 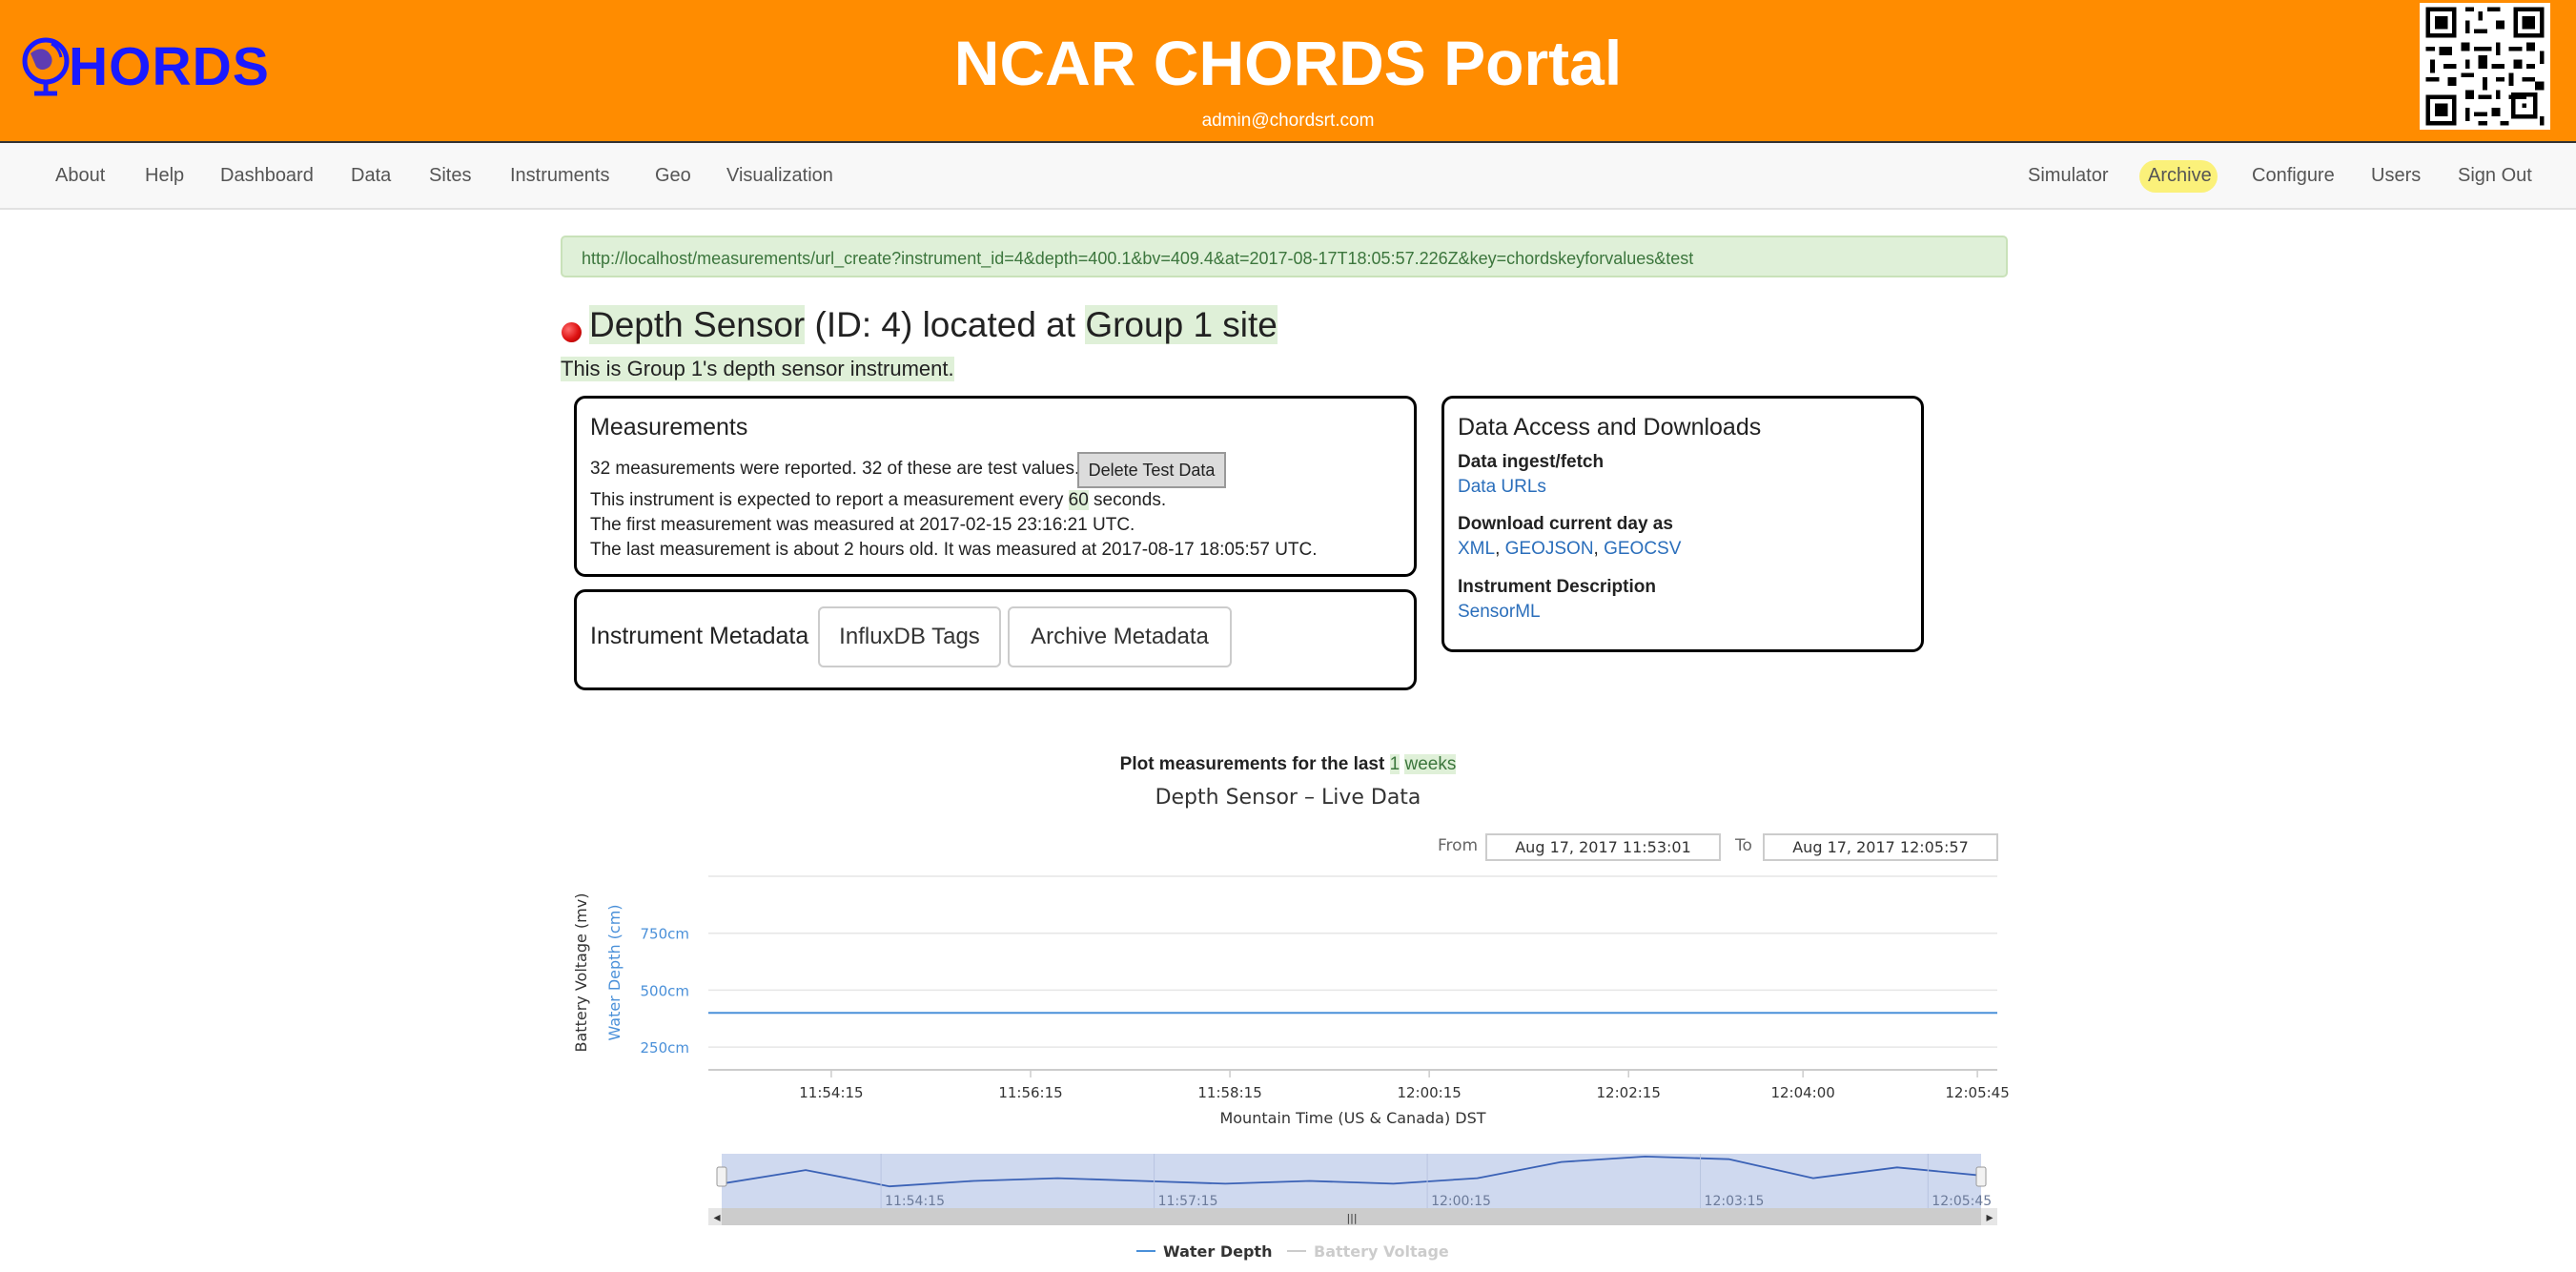 What do you see at coordinates (2180, 175) in the screenshot?
I see `nav-archive: Archive` at bounding box center [2180, 175].